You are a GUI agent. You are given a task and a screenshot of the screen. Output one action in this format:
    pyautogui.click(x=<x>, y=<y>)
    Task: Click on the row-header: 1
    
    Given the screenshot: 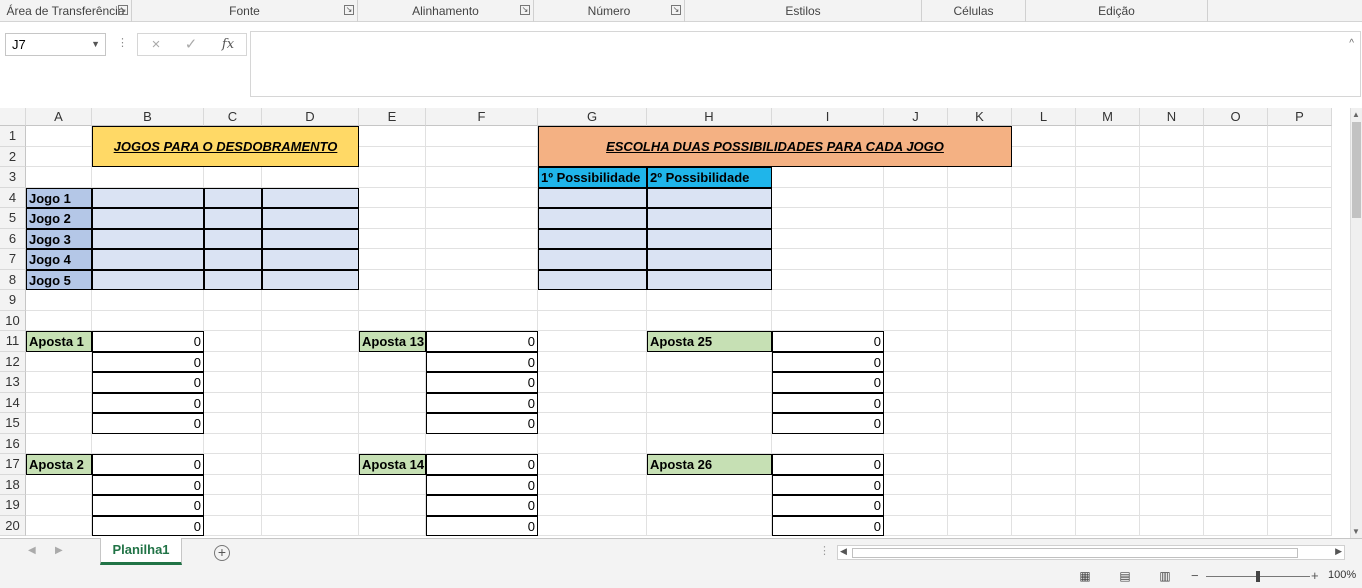 What is the action you would take?
    pyautogui.click(x=13, y=136)
    